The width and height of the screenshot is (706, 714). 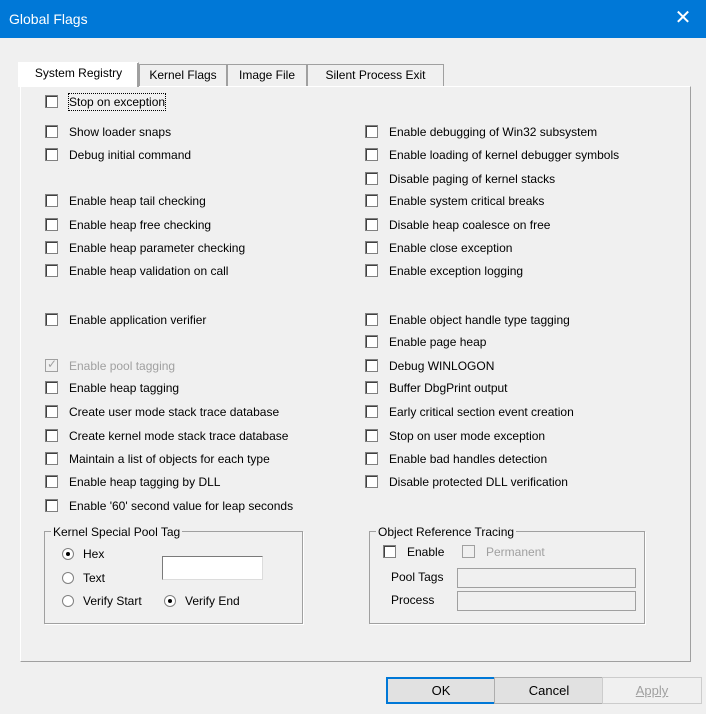 What do you see at coordinates (515, 552) in the screenshot?
I see `checkbox-label: Permanent` at bounding box center [515, 552].